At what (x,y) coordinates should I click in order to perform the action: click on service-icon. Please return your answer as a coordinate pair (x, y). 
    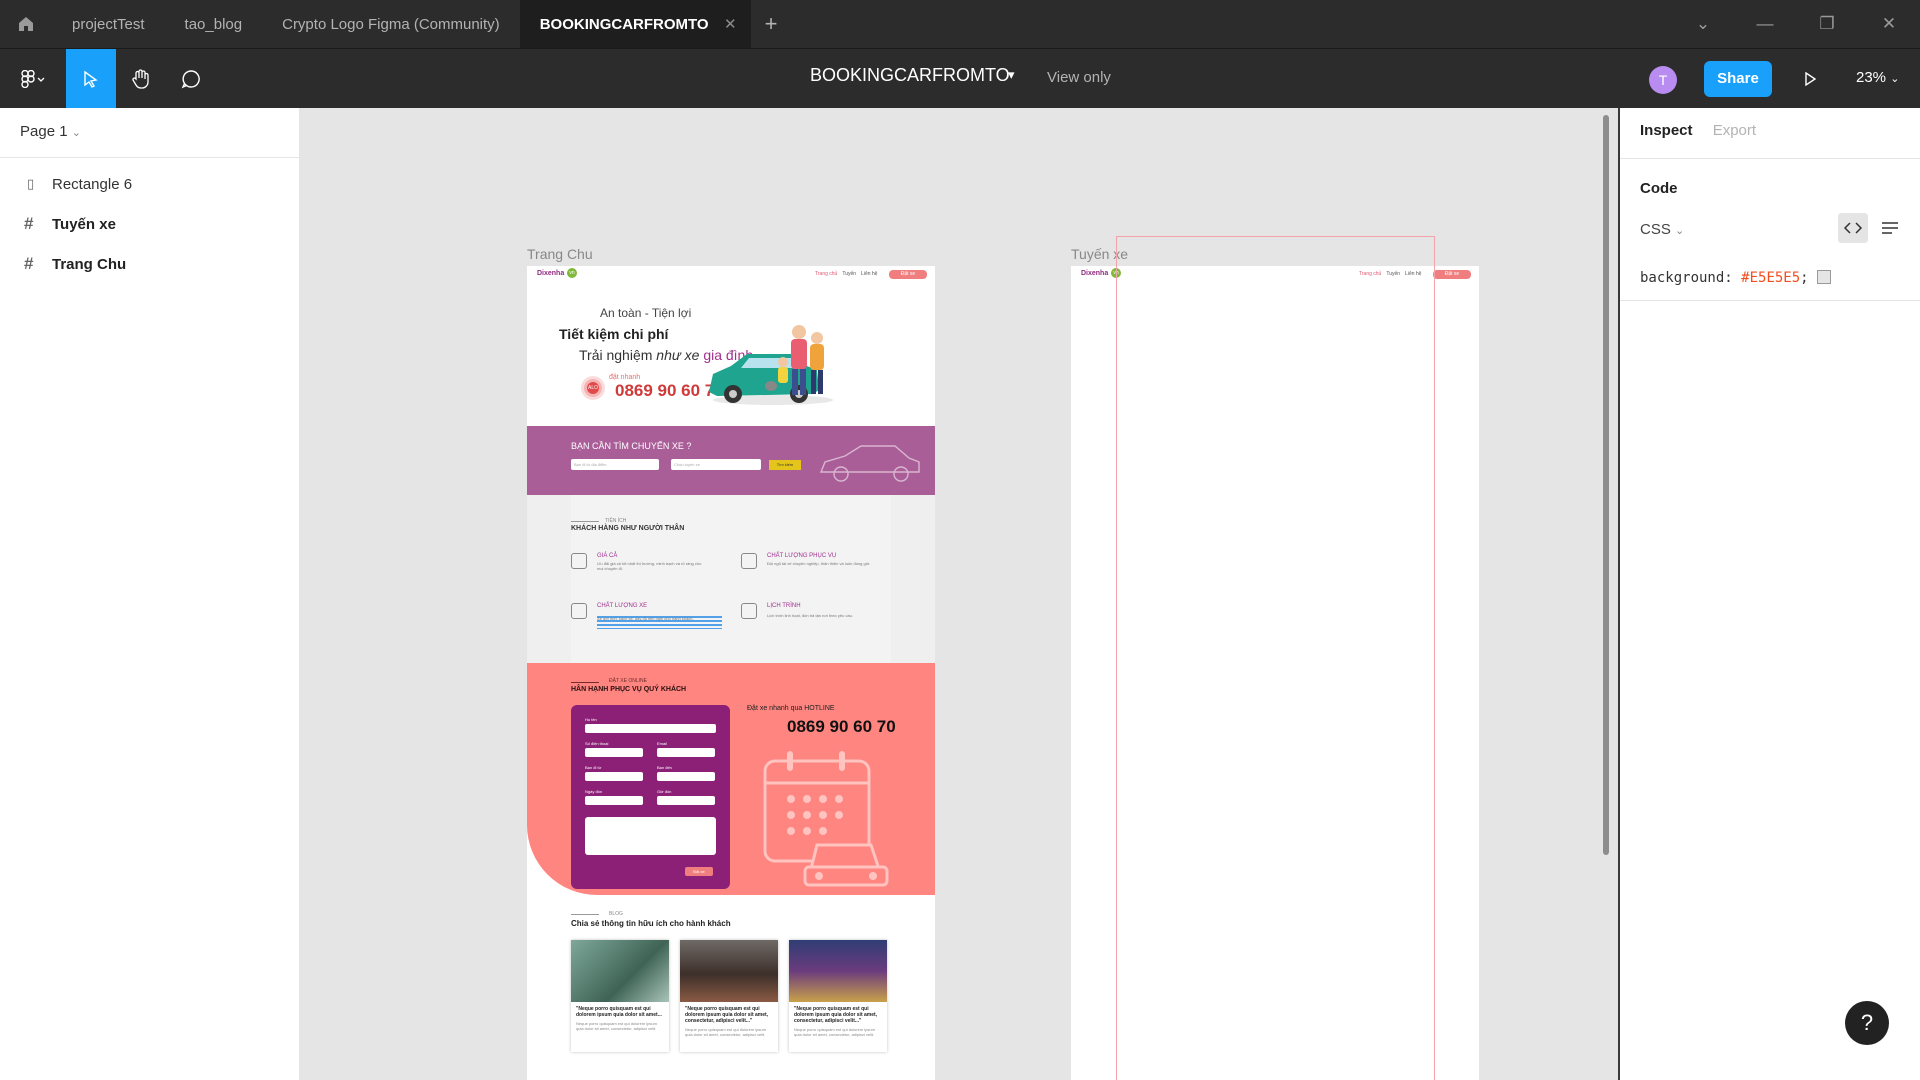
    Looking at the image, I should click on (749, 561).